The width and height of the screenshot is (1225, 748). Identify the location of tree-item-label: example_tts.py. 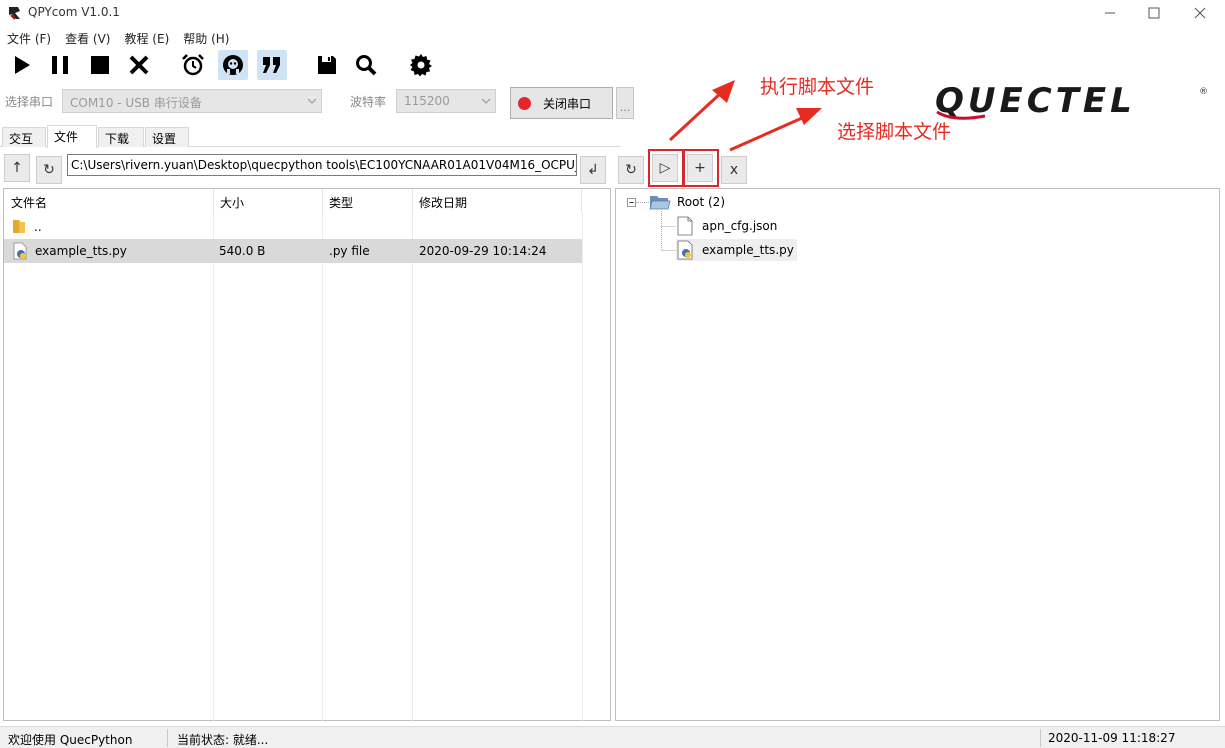
(748, 250).